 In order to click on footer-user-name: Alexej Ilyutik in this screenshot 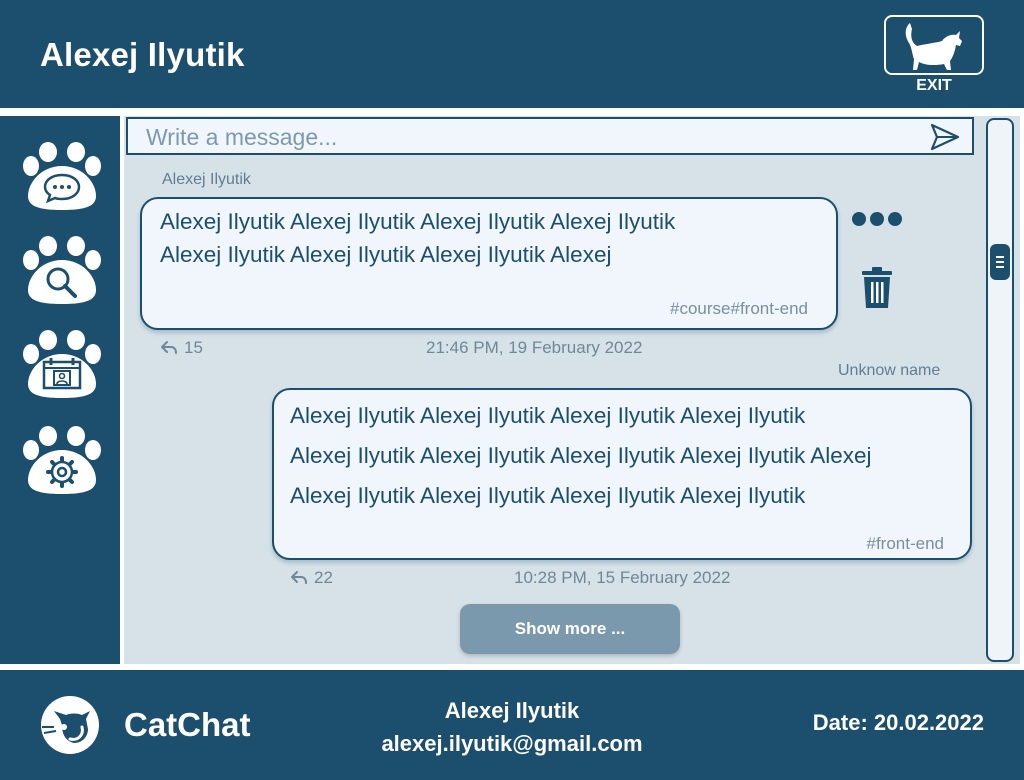, I will do `click(512, 710)`.